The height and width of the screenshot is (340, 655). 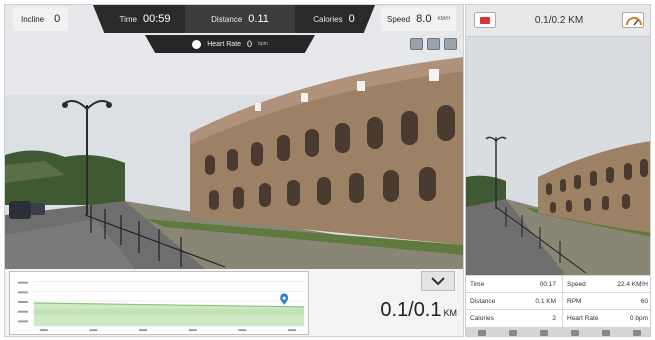 I want to click on speedometer-icon, so click(x=634, y=21).